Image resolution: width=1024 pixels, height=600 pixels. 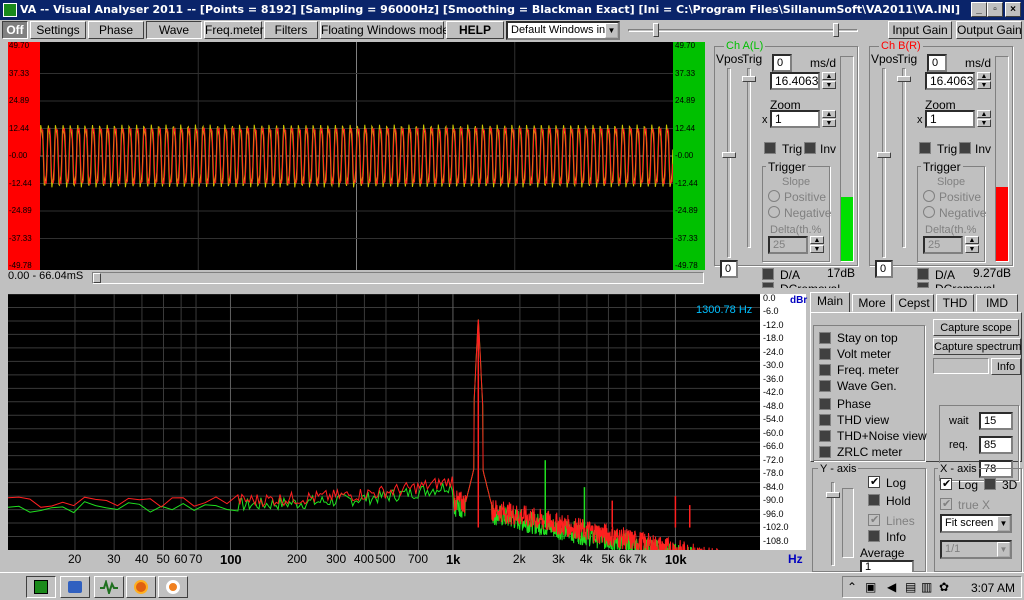 I want to click on hold-checkbox, so click(x=874, y=500).